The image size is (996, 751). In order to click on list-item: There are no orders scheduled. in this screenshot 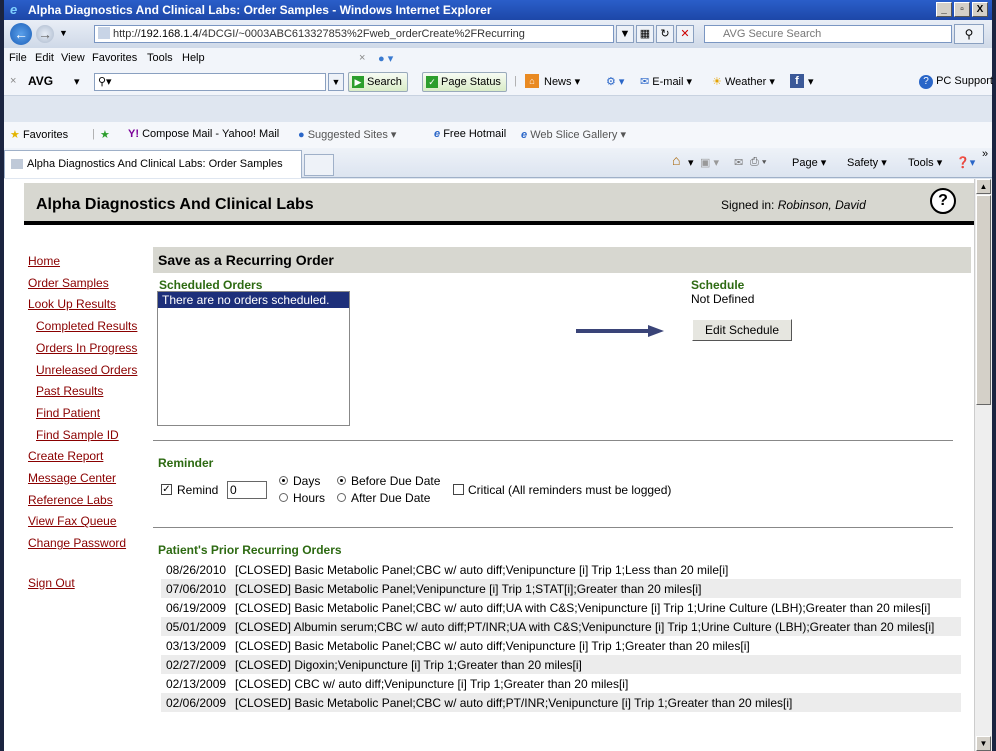, I will do `click(253, 300)`.